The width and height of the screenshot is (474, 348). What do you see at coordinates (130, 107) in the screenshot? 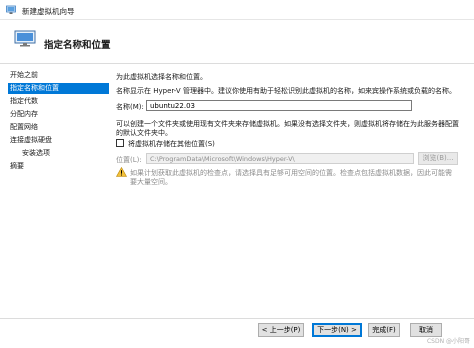
I see `name-label: 名称(M):` at bounding box center [130, 107].